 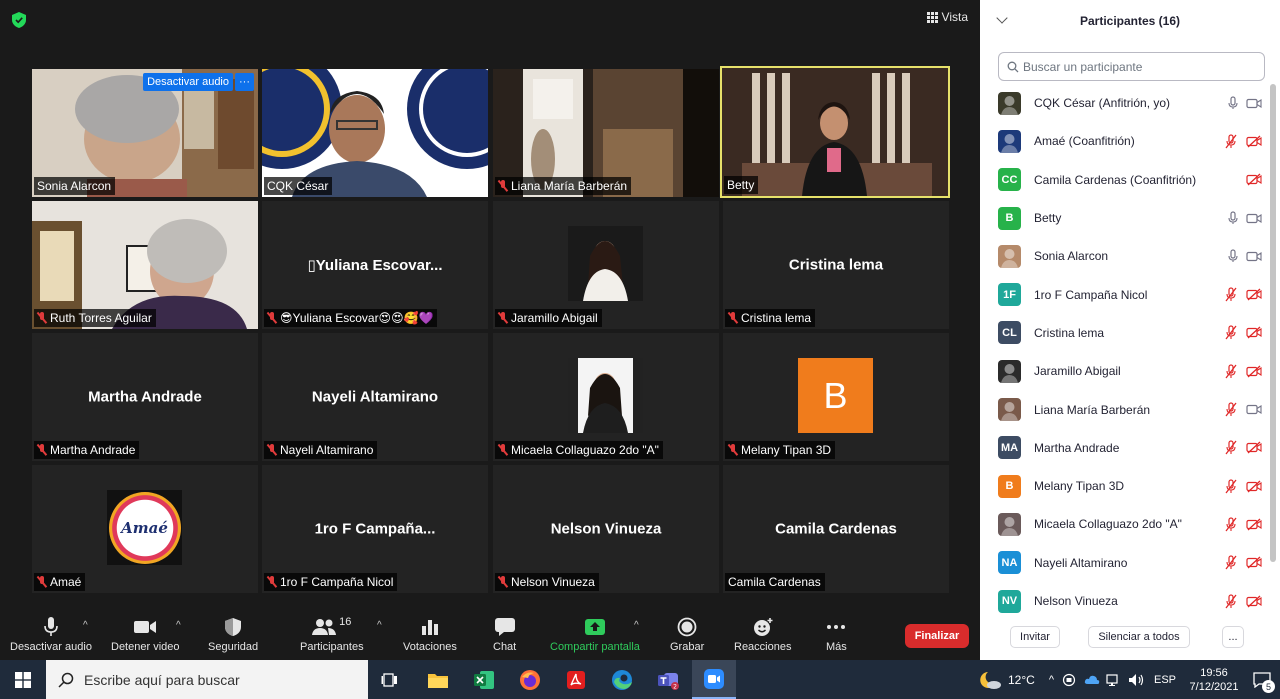 I want to click on participant-row: NA Nayeli Altamirano, so click(x=1125, y=563).